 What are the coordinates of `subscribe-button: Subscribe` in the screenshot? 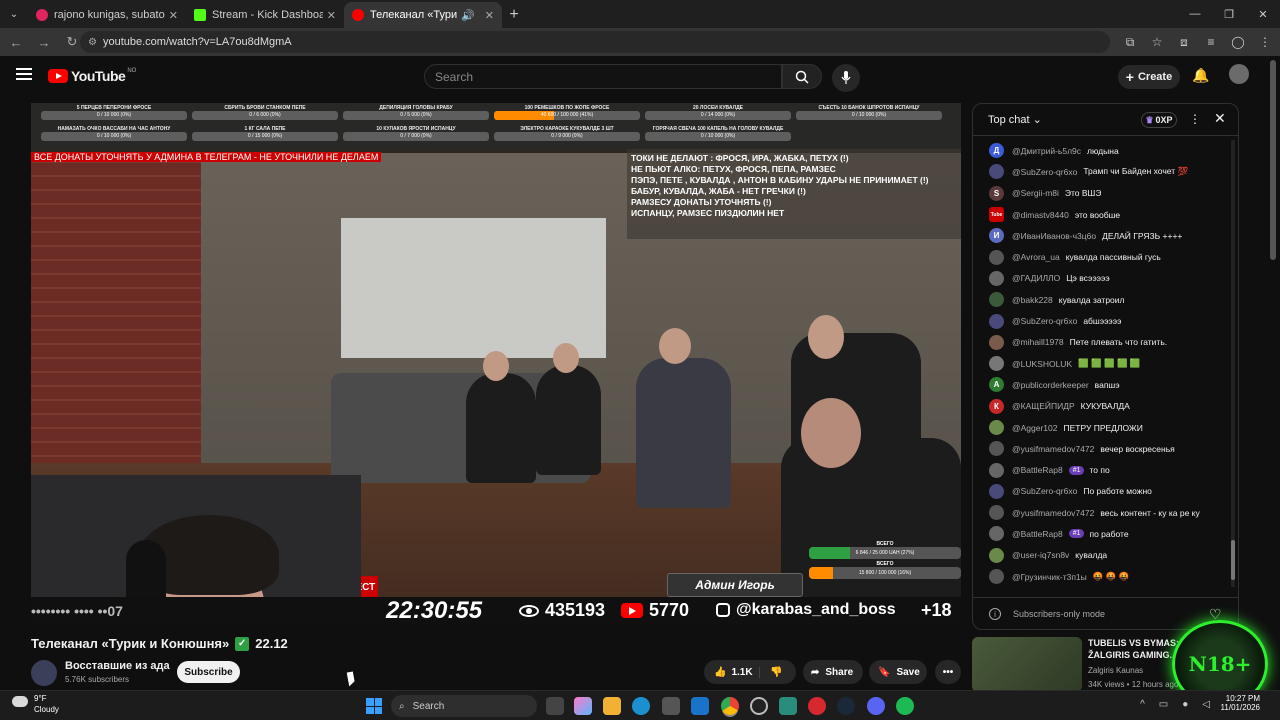 It's located at (208, 672).